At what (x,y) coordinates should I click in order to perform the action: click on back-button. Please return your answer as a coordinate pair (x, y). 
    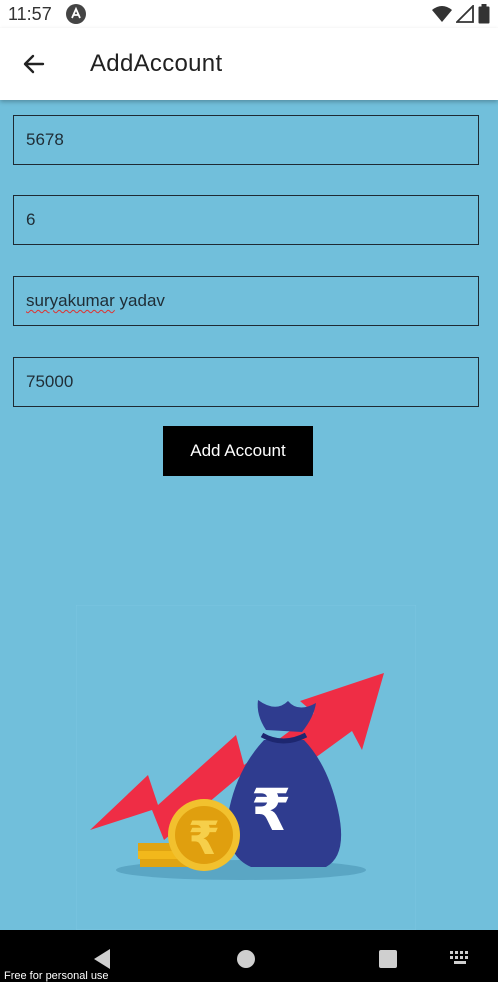
    Looking at the image, I should click on (34, 64).